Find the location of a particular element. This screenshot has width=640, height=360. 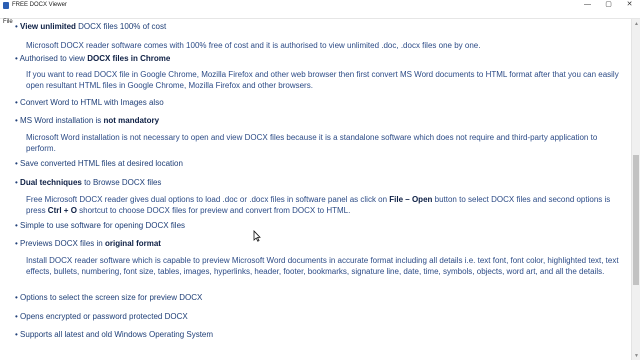

scroll-down-arrow-icon: ▼ is located at coordinates (636, 355).